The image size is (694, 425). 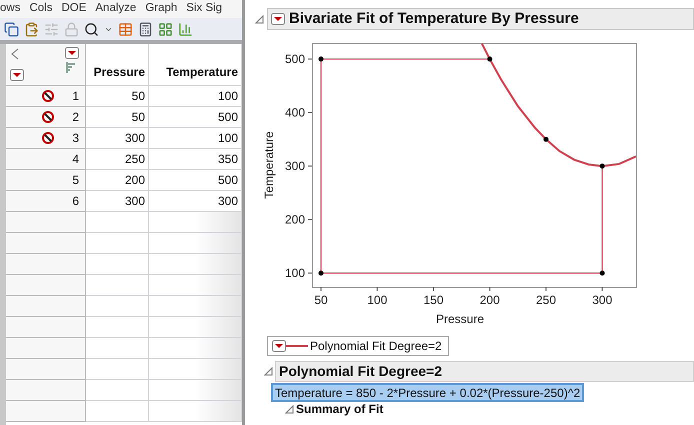 I want to click on report-title: Bivariate Fit of Temperature By Pressure, so click(x=434, y=18).